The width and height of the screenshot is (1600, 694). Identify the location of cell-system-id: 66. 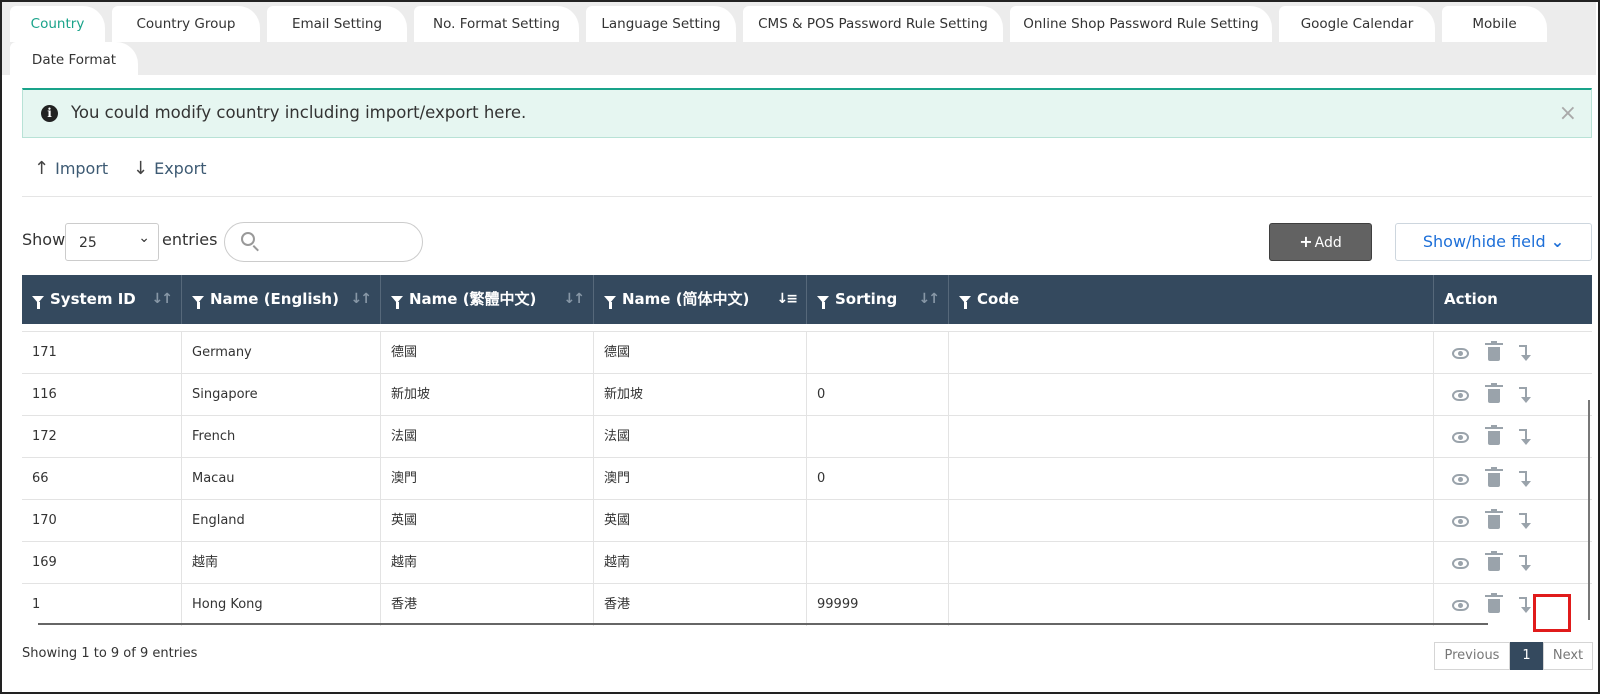
(102, 479).